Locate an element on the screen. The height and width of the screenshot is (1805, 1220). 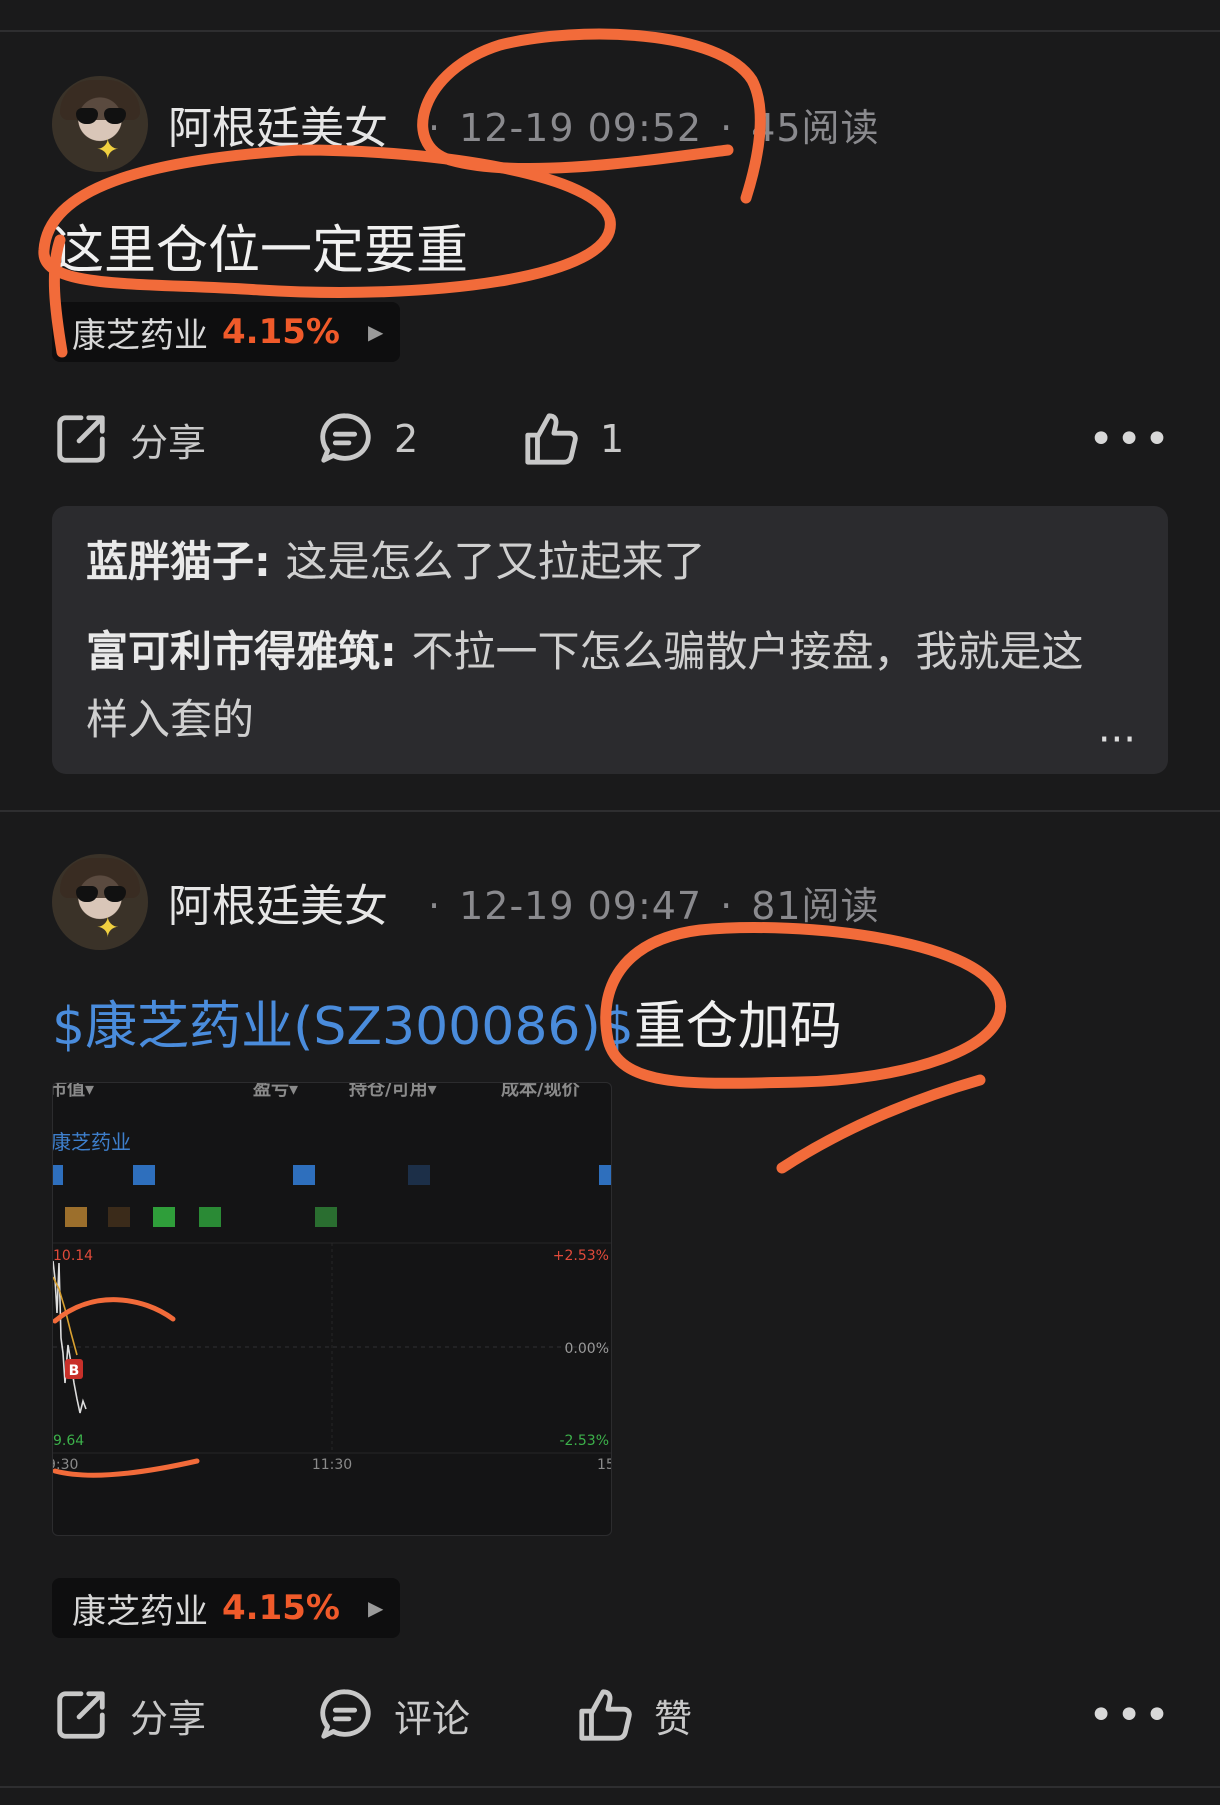
thumb-buy-marker: B is located at coordinates (74, 1371).